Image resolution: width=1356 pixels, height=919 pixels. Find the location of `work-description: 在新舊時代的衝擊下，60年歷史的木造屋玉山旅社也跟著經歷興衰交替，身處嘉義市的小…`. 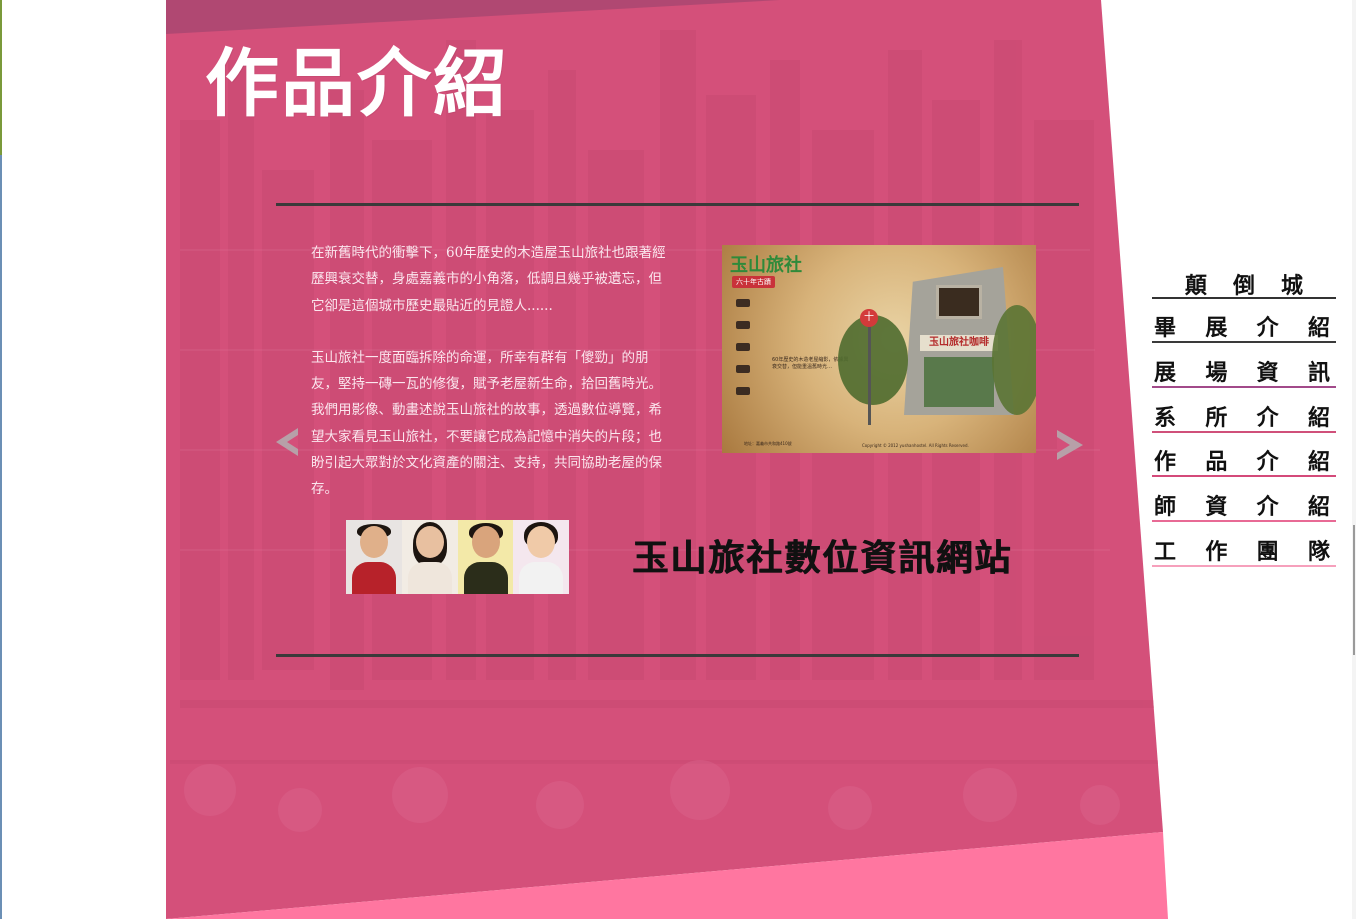

work-description: 在新舊時代的衝擊下，60年歷史的木造屋玉山旅社也跟著經歷興衰交替，身處嘉義市的小… is located at coordinates (492, 384).